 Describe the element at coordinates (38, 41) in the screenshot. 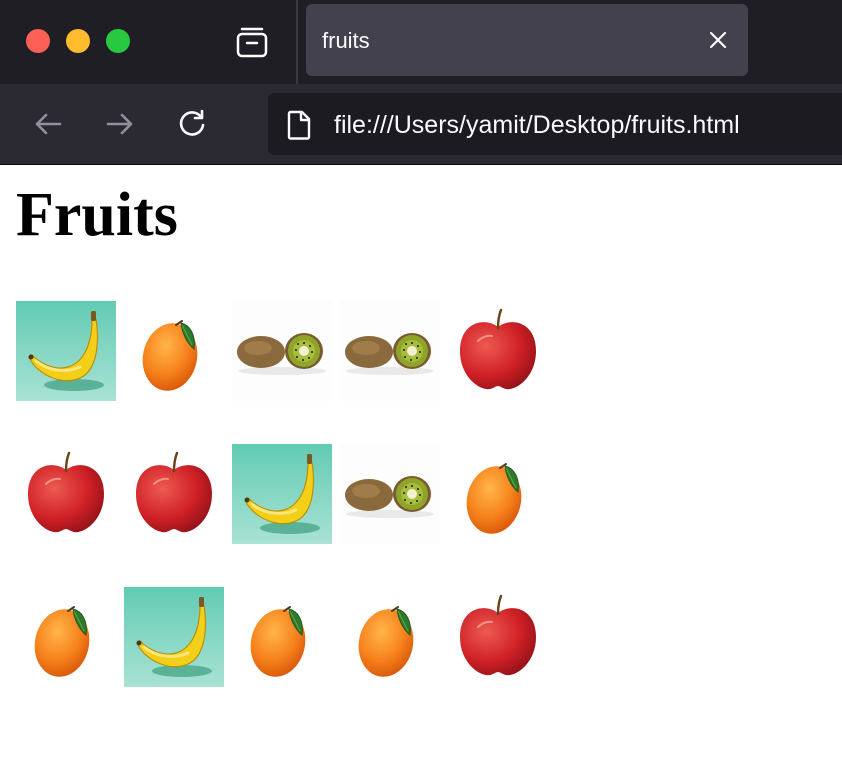

I see `close-window-button` at that location.